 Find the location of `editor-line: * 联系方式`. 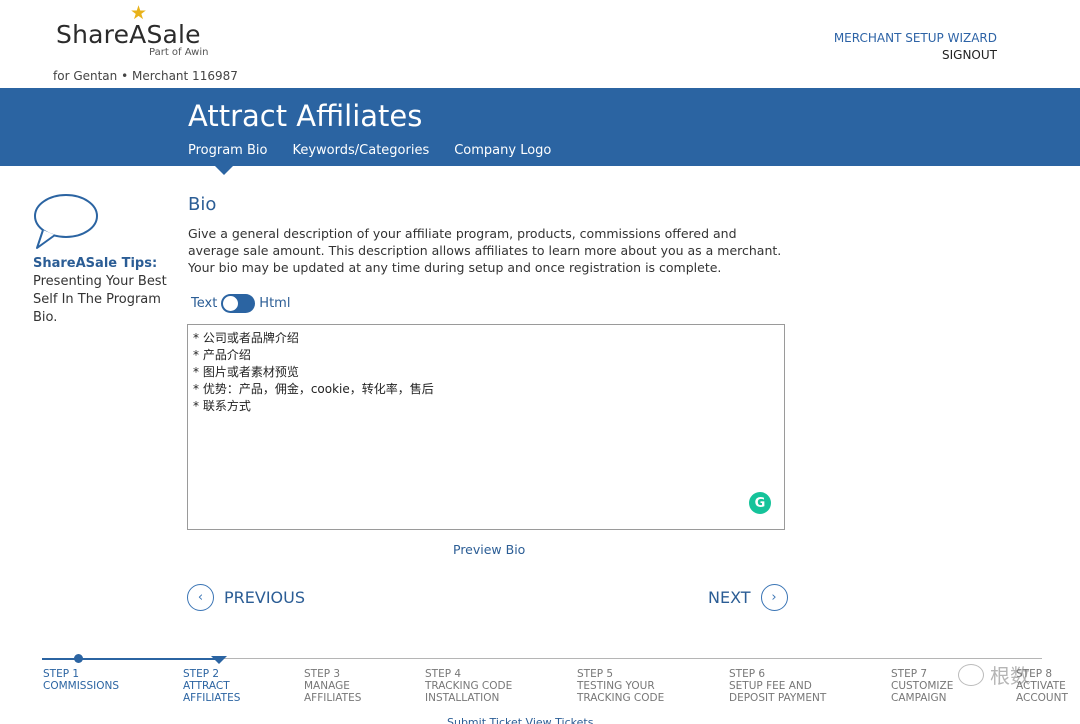

editor-line: * 联系方式 is located at coordinates (222, 406).